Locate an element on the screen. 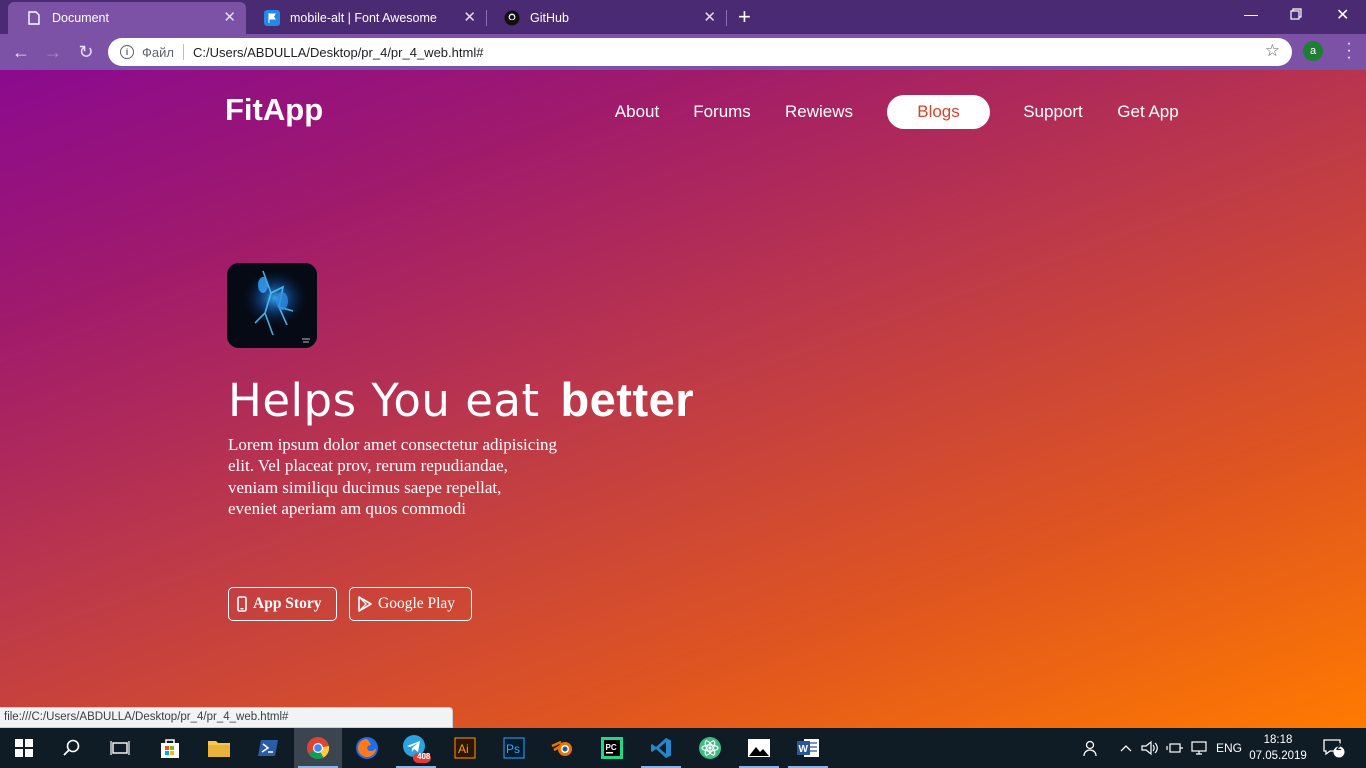 This screenshot has width=1366, height=768. windows-start-icon is located at coordinates (24, 748).